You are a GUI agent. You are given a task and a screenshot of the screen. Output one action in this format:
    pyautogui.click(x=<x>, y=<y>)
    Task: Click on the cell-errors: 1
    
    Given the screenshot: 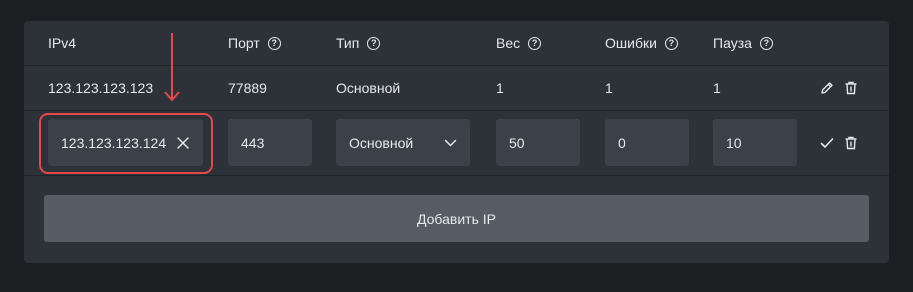 What is the action you would take?
    pyautogui.click(x=609, y=88)
    